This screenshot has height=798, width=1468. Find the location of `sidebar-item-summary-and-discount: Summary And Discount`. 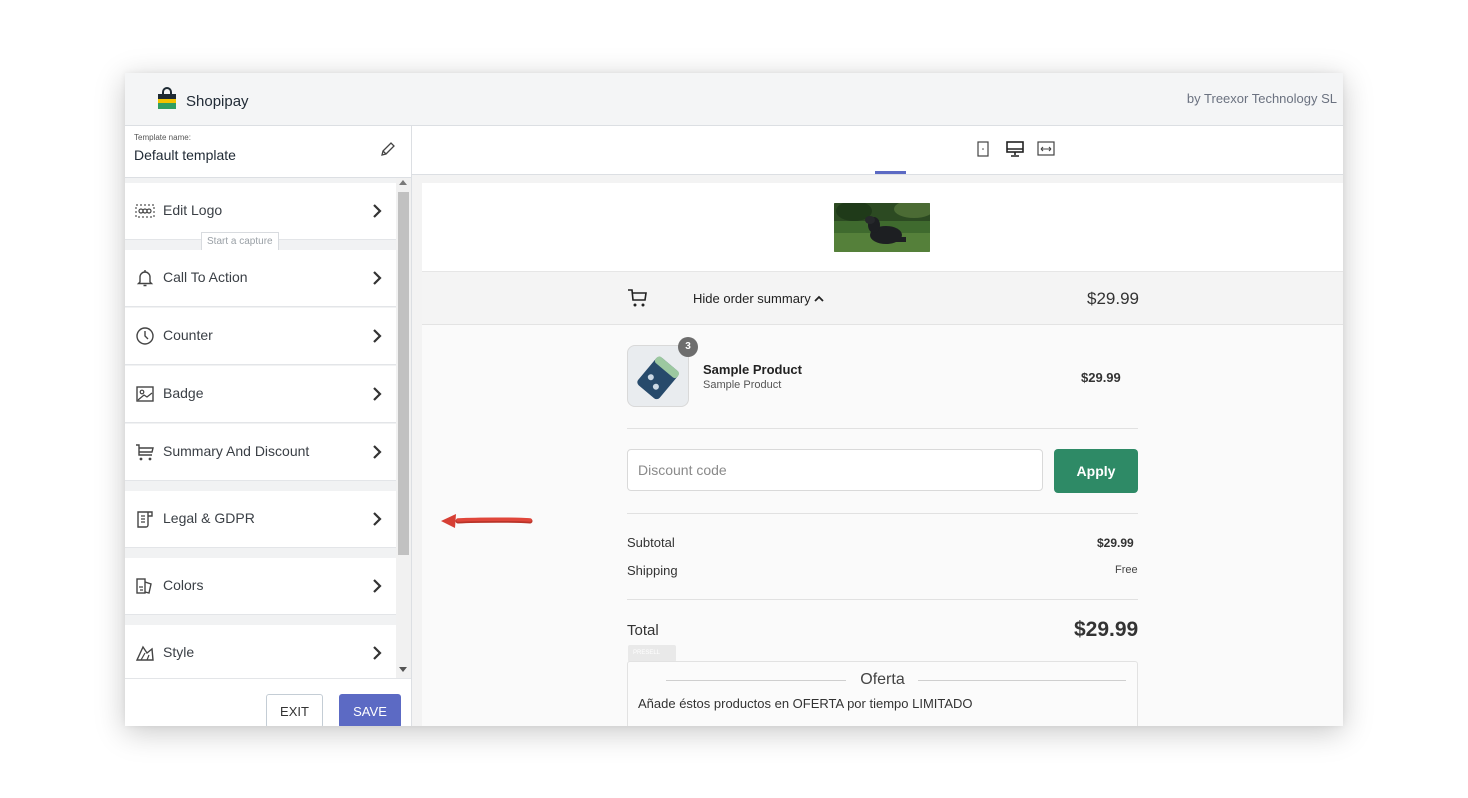

sidebar-item-summary-and-discount: Summary And Discount is located at coordinates (260, 452).